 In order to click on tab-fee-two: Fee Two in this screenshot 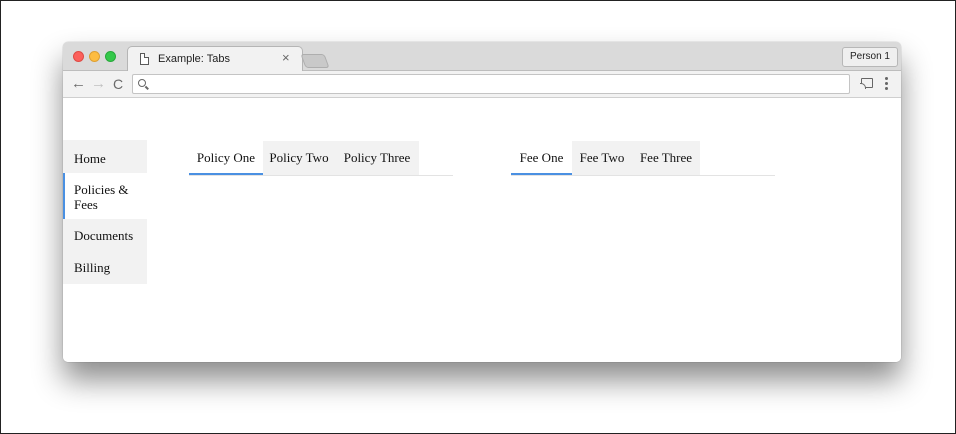, I will do `click(602, 158)`.